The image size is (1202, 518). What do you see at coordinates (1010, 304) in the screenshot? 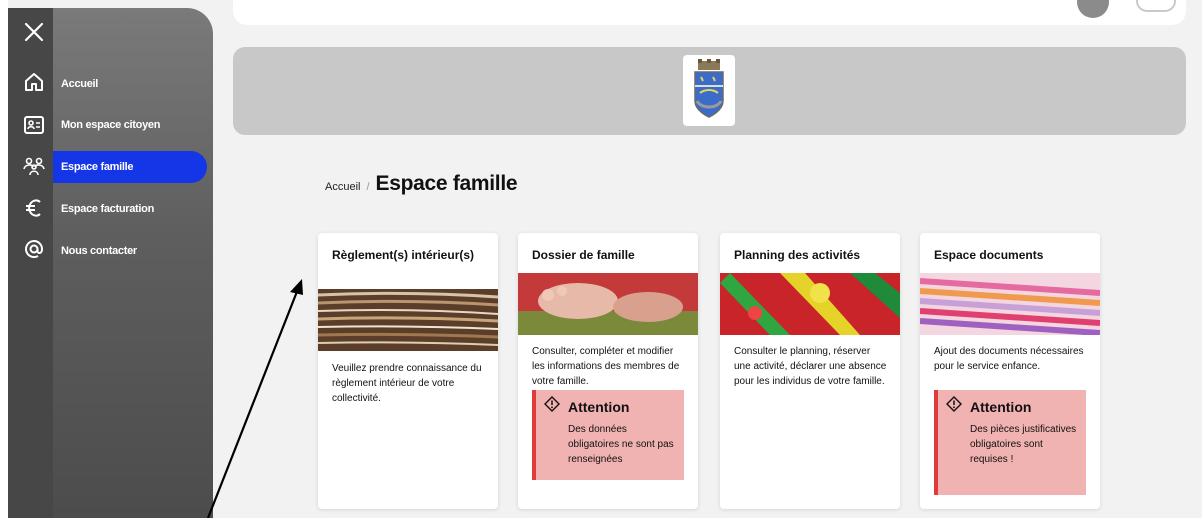
I see `folders-image` at bounding box center [1010, 304].